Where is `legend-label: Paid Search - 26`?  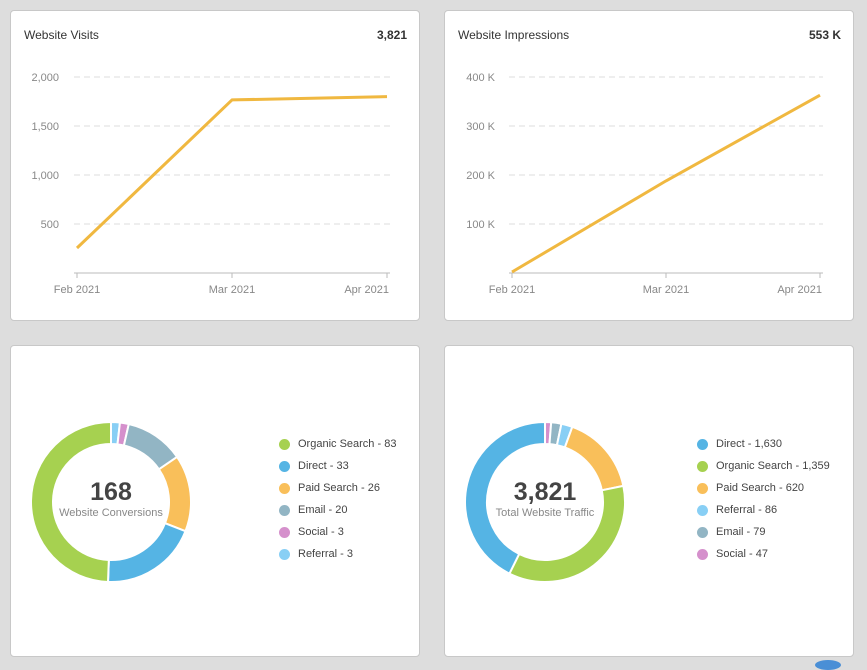
legend-label: Paid Search - 26 is located at coordinates (339, 488).